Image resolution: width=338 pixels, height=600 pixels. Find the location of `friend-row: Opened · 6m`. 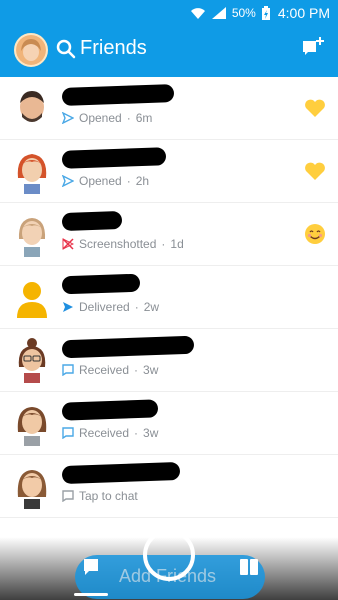

friend-row: Opened · 6m is located at coordinates (169, 108).